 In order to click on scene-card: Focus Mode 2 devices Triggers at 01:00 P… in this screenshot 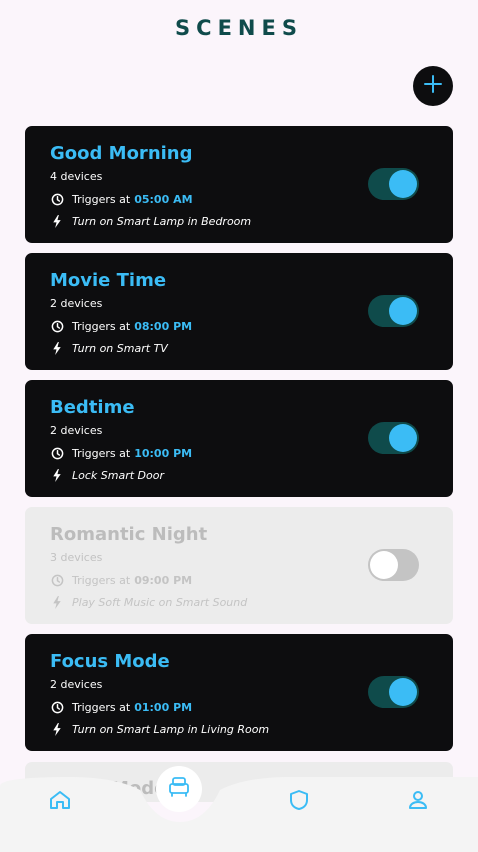, I will do `click(239, 692)`.